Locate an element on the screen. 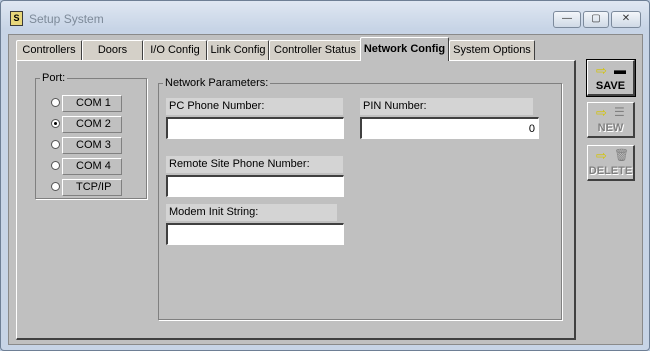 This screenshot has width=650, height=351. delete-button: ⇨ 🗑 DELETE is located at coordinates (611, 163).